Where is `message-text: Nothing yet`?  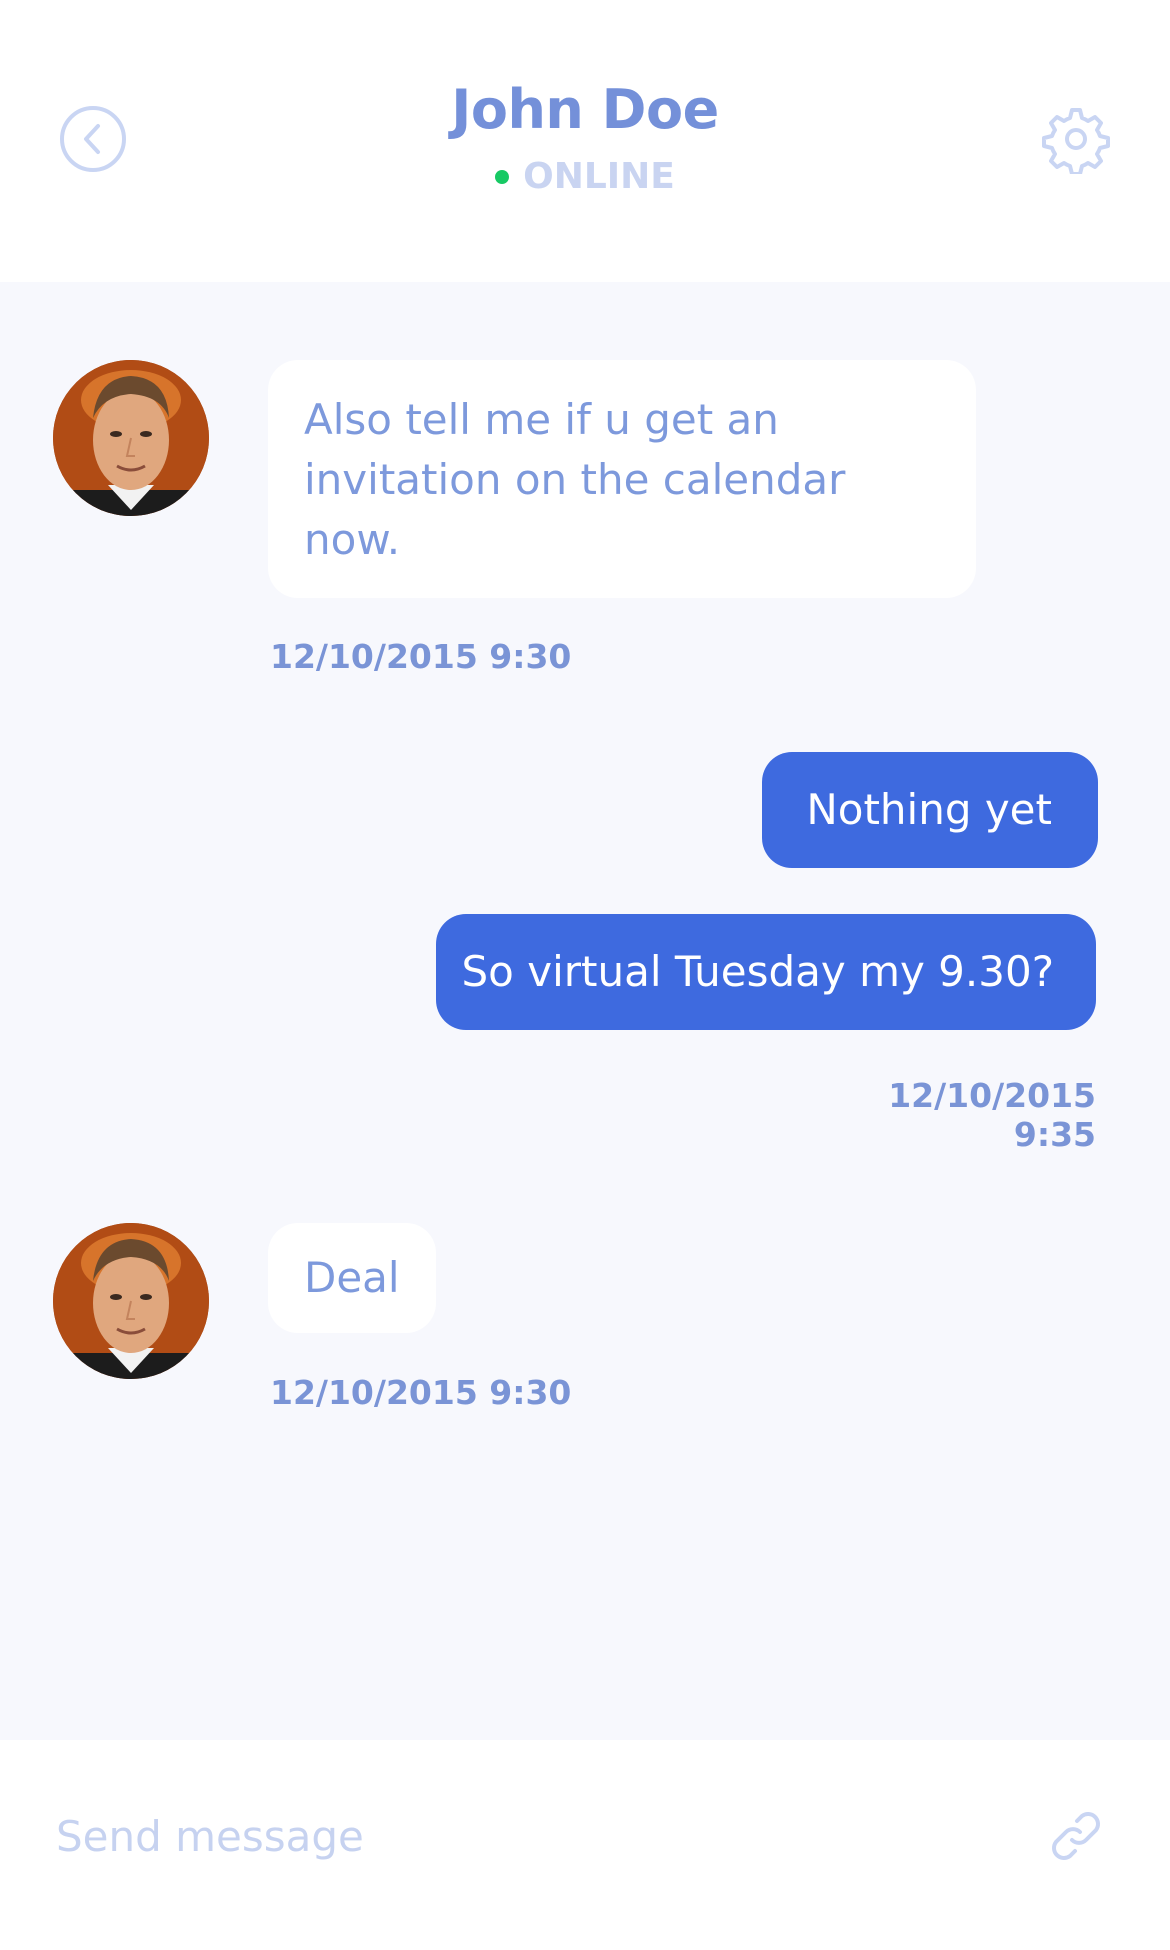
message-text: Nothing yet is located at coordinates (929, 809).